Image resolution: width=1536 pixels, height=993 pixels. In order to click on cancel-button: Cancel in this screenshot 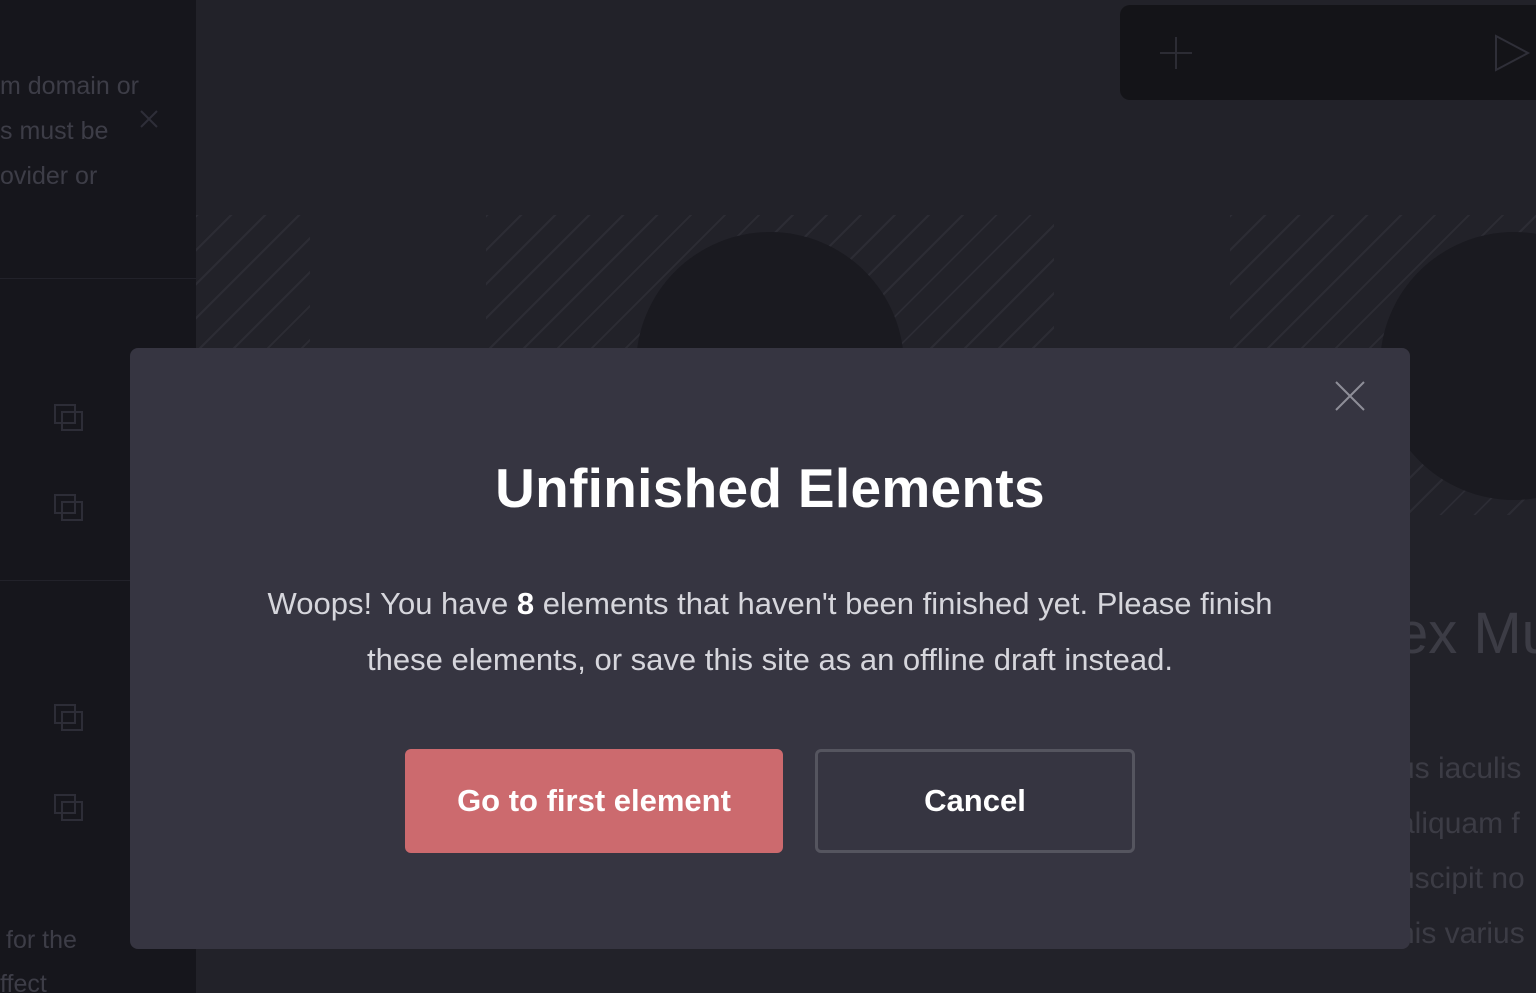, I will do `click(975, 801)`.